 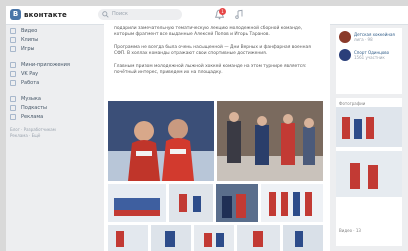 I want to click on photos-card: Фотографии Видео · 13, so click(x=369, y=172).